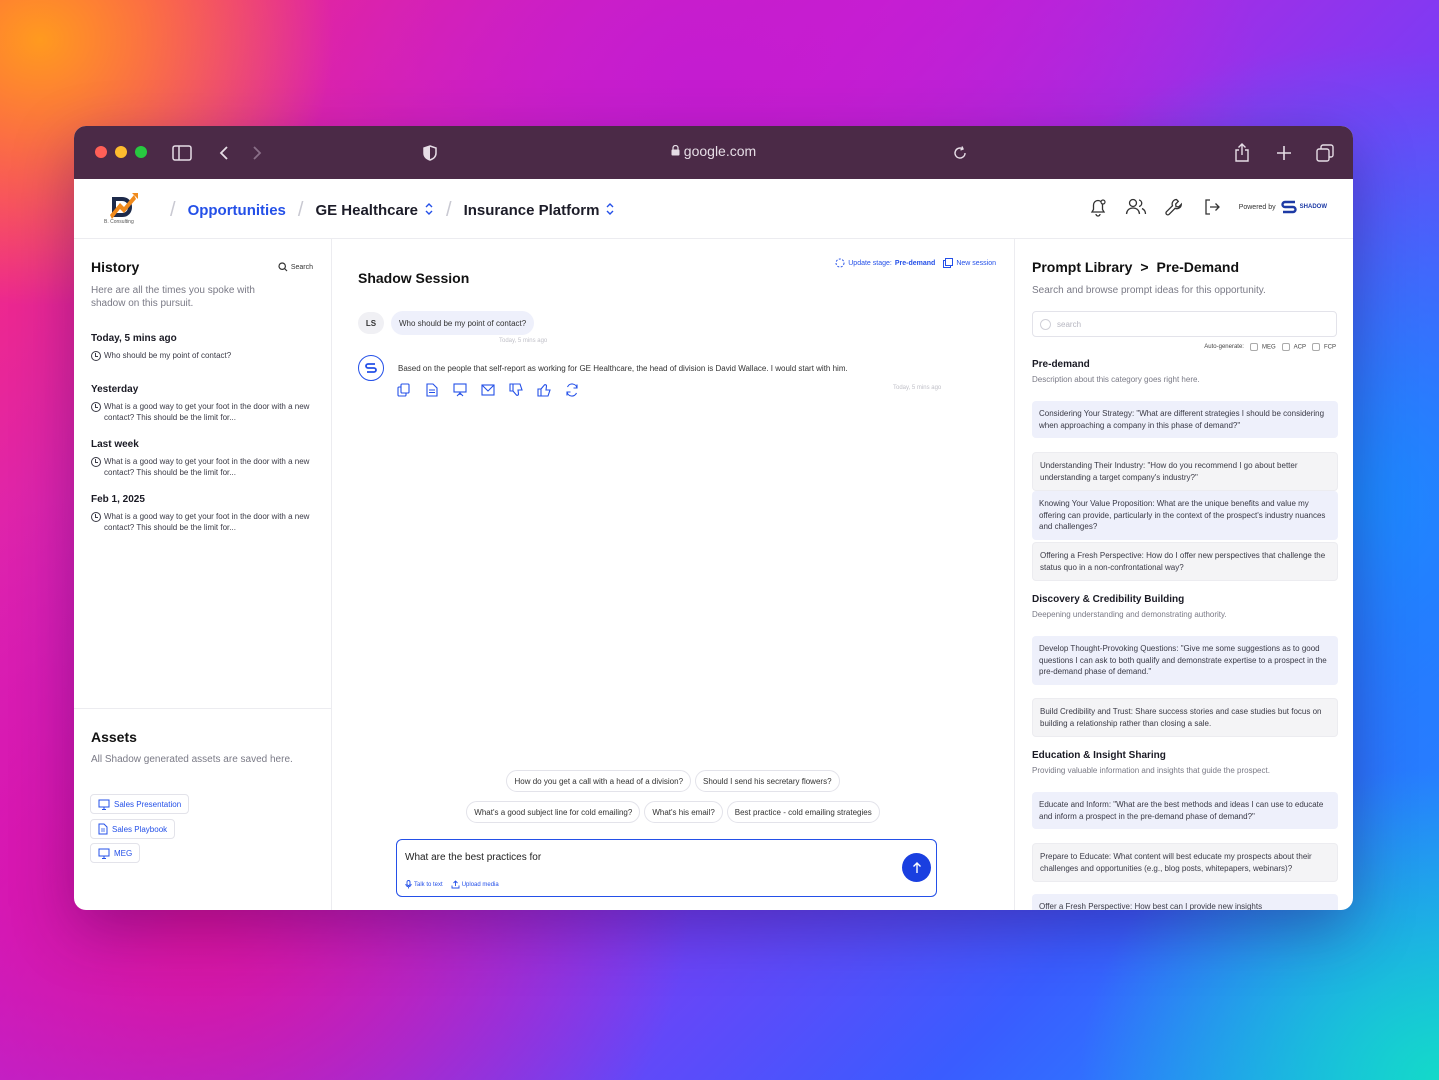 Image resolution: width=1439 pixels, height=1080 pixels. I want to click on new-session-label: New session, so click(976, 263).